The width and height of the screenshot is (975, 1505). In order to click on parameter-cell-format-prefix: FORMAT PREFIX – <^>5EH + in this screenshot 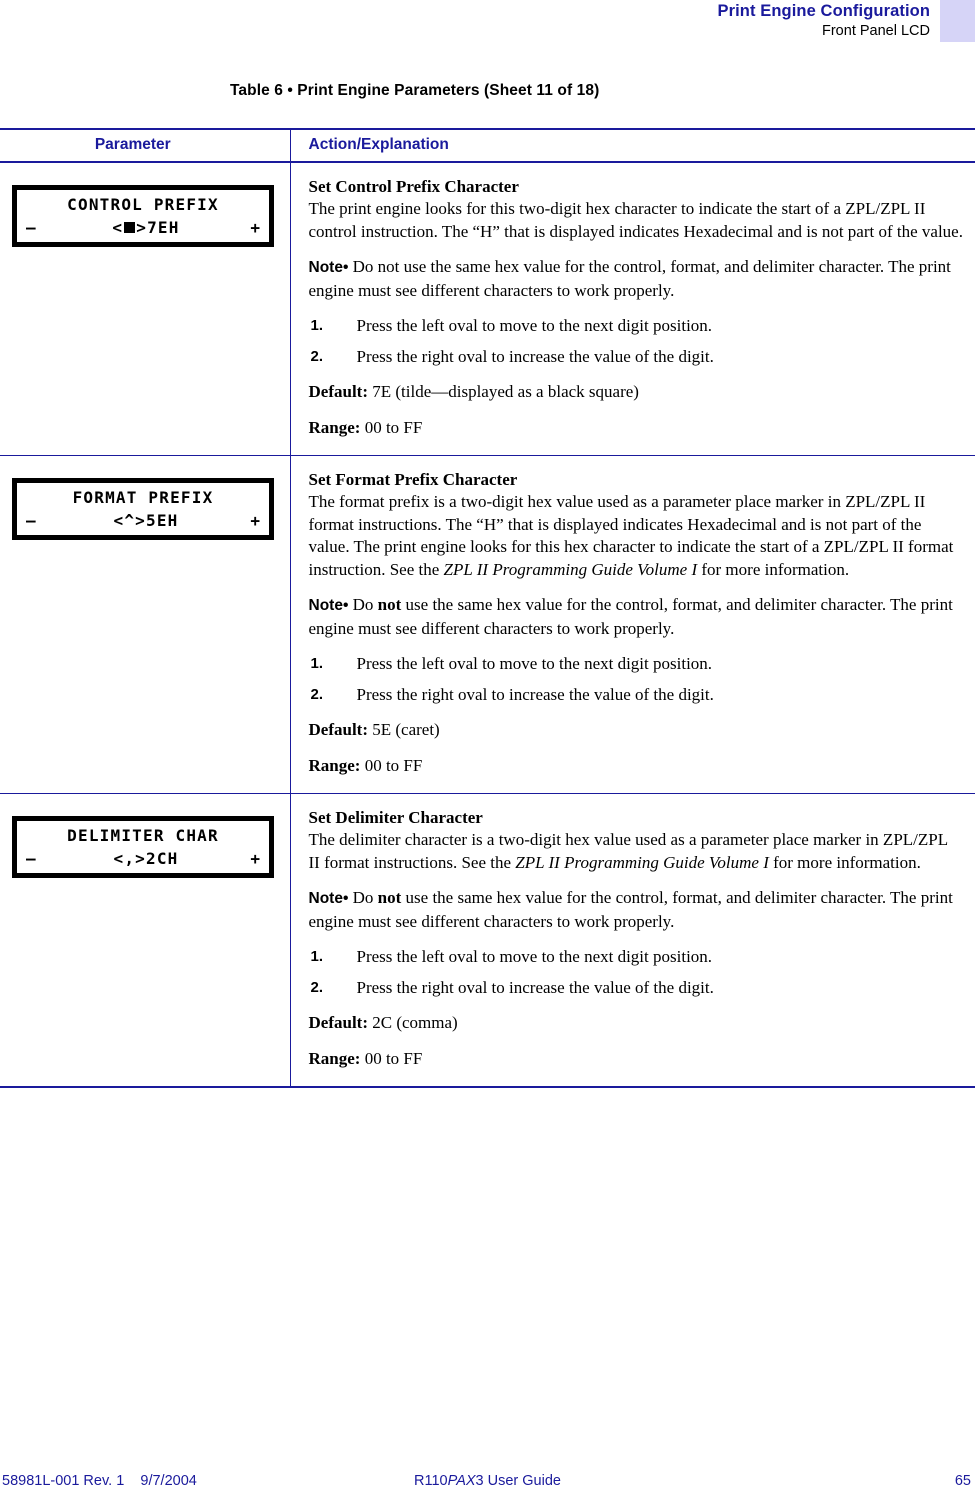, I will do `click(145, 624)`.